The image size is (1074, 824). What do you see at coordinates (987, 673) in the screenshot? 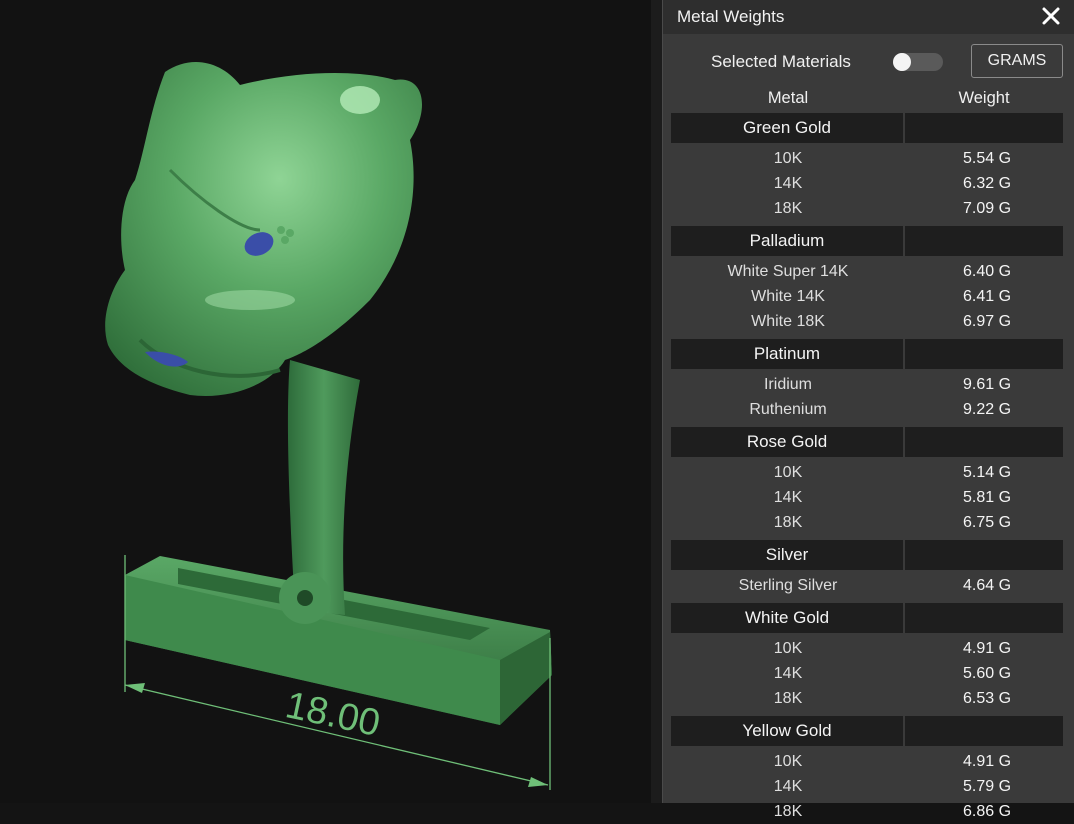
I see `weight-cell: 5.60 G` at bounding box center [987, 673].